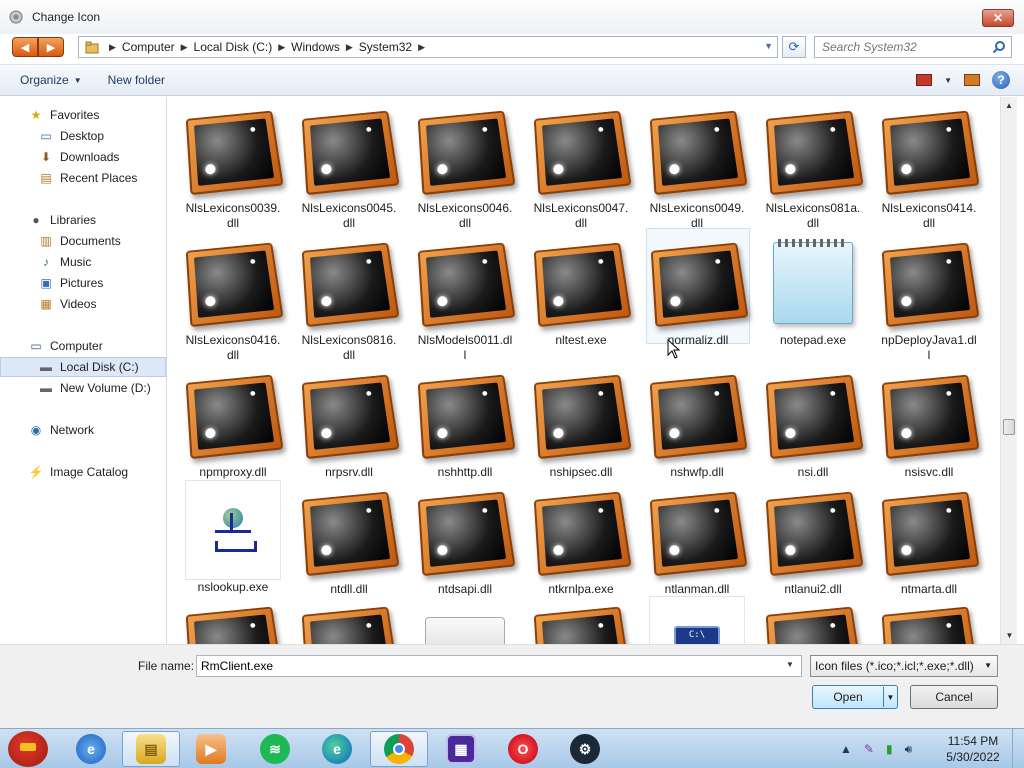 The width and height of the screenshot is (1024, 768). I want to click on nav-videos: ▦ Videos, so click(83, 304).